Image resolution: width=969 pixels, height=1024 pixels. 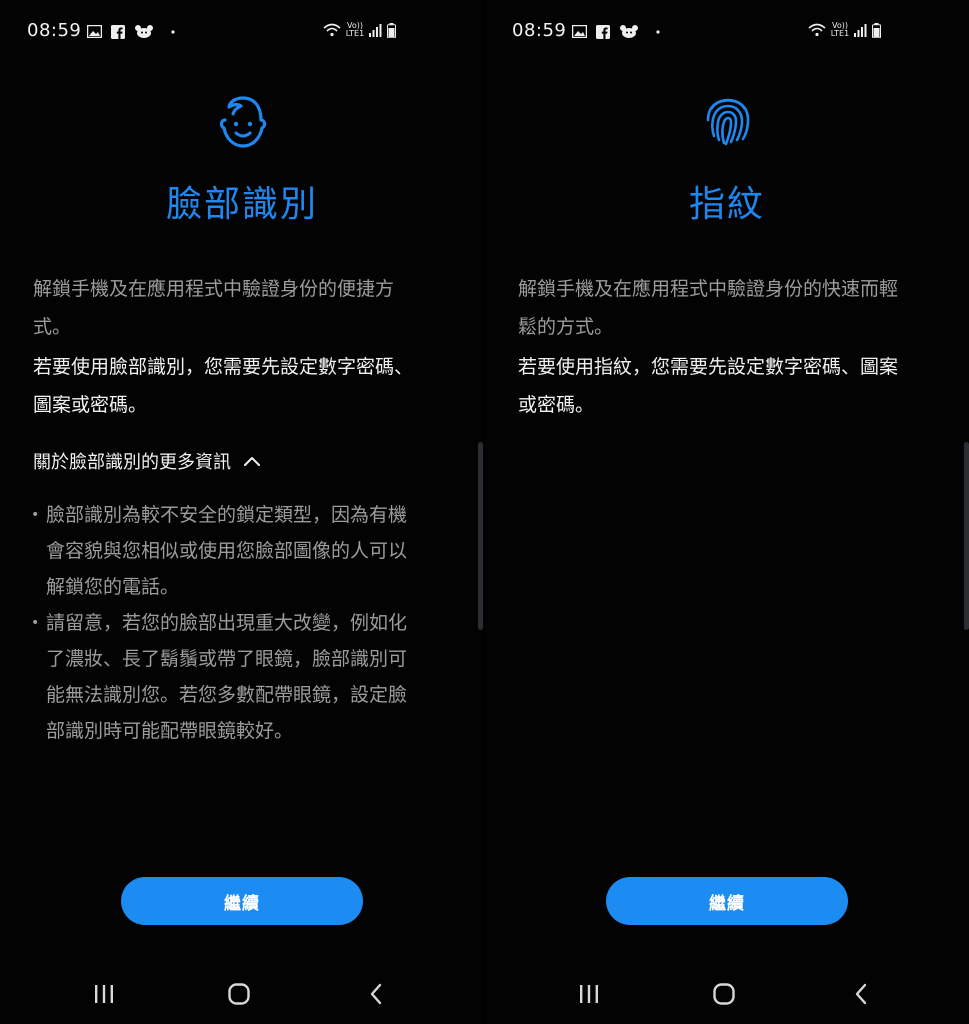 I want to click on requirement-text: 若要使用指紋，您需要先設定數字密碼、圖案或密碼。, so click(x=708, y=386).